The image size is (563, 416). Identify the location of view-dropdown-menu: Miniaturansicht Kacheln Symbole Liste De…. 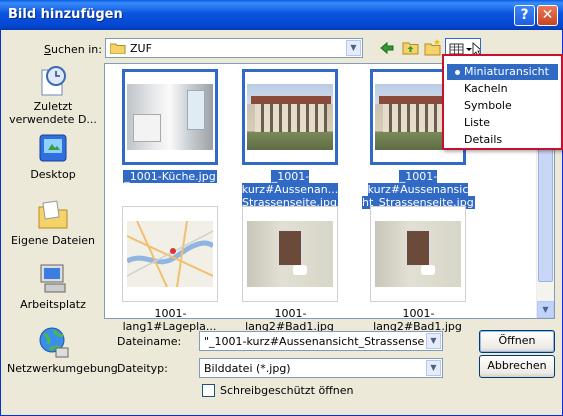
(502, 102).